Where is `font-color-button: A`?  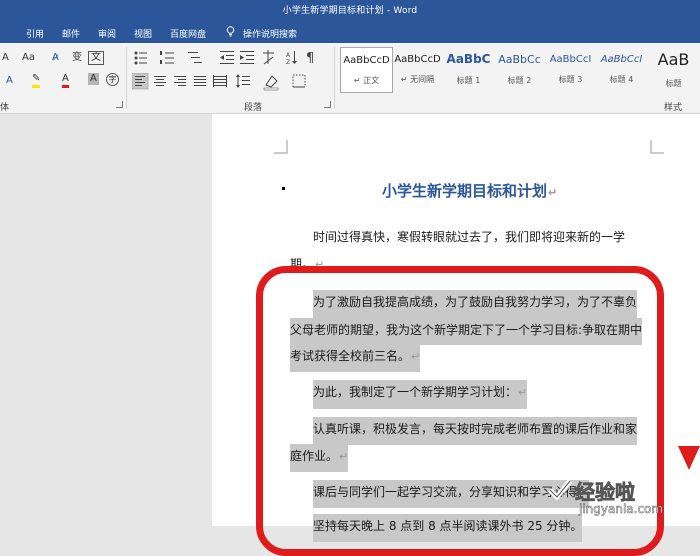
font-color-button: A is located at coordinates (65, 80).